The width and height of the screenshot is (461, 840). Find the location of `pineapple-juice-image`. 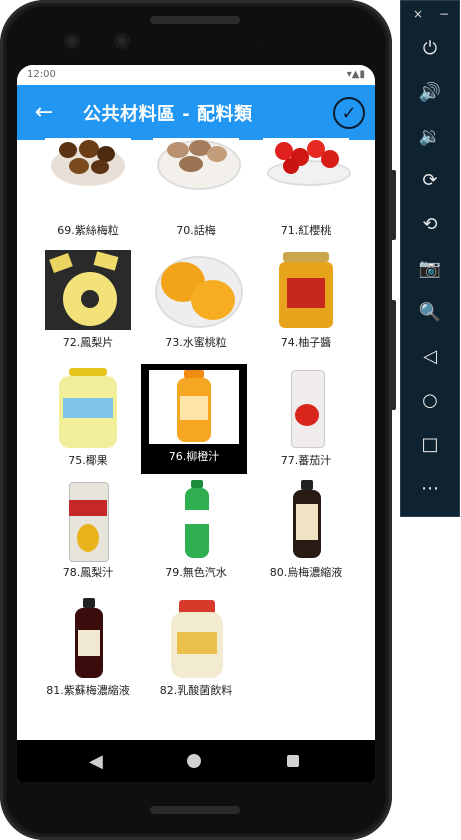

pineapple-juice-image is located at coordinates (88, 521).